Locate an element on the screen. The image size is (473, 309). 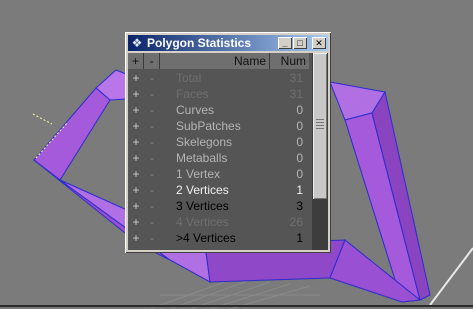
window-title: Polygon Statistics is located at coordinates (199, 43).